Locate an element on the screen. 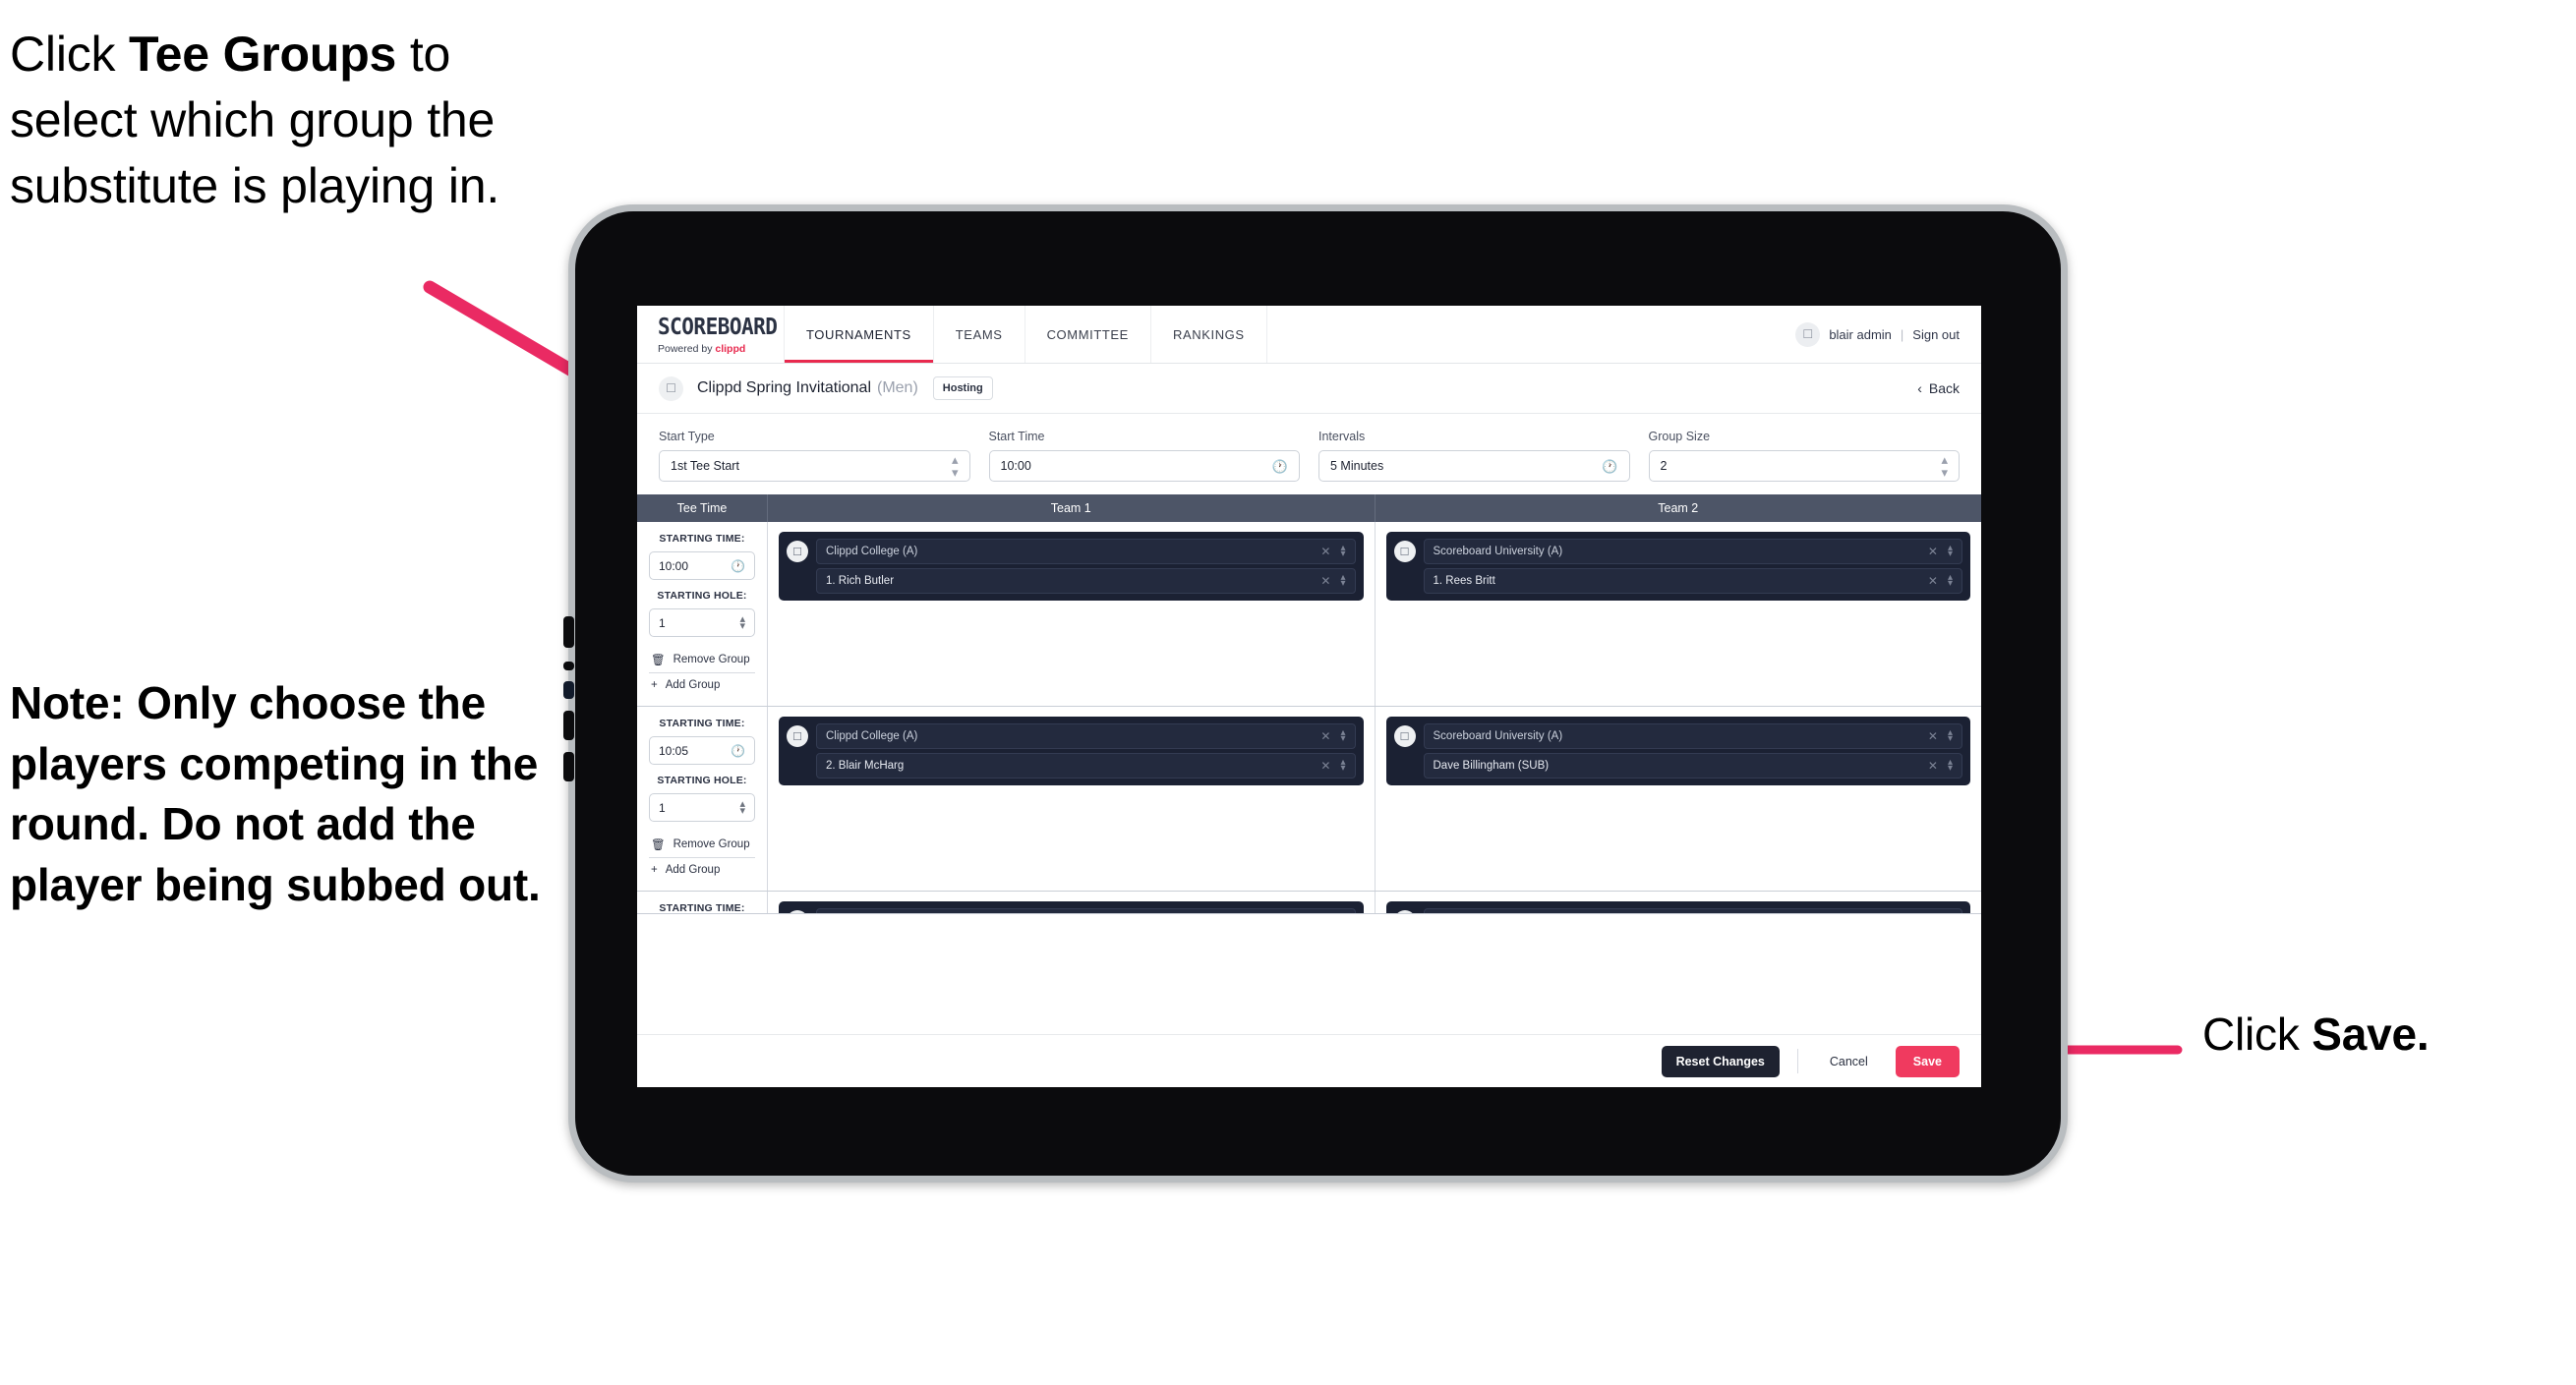 The height and width of the screenshot is (1385, 2576). clock-icon: 🕐 is located at coordinates (738, 565).